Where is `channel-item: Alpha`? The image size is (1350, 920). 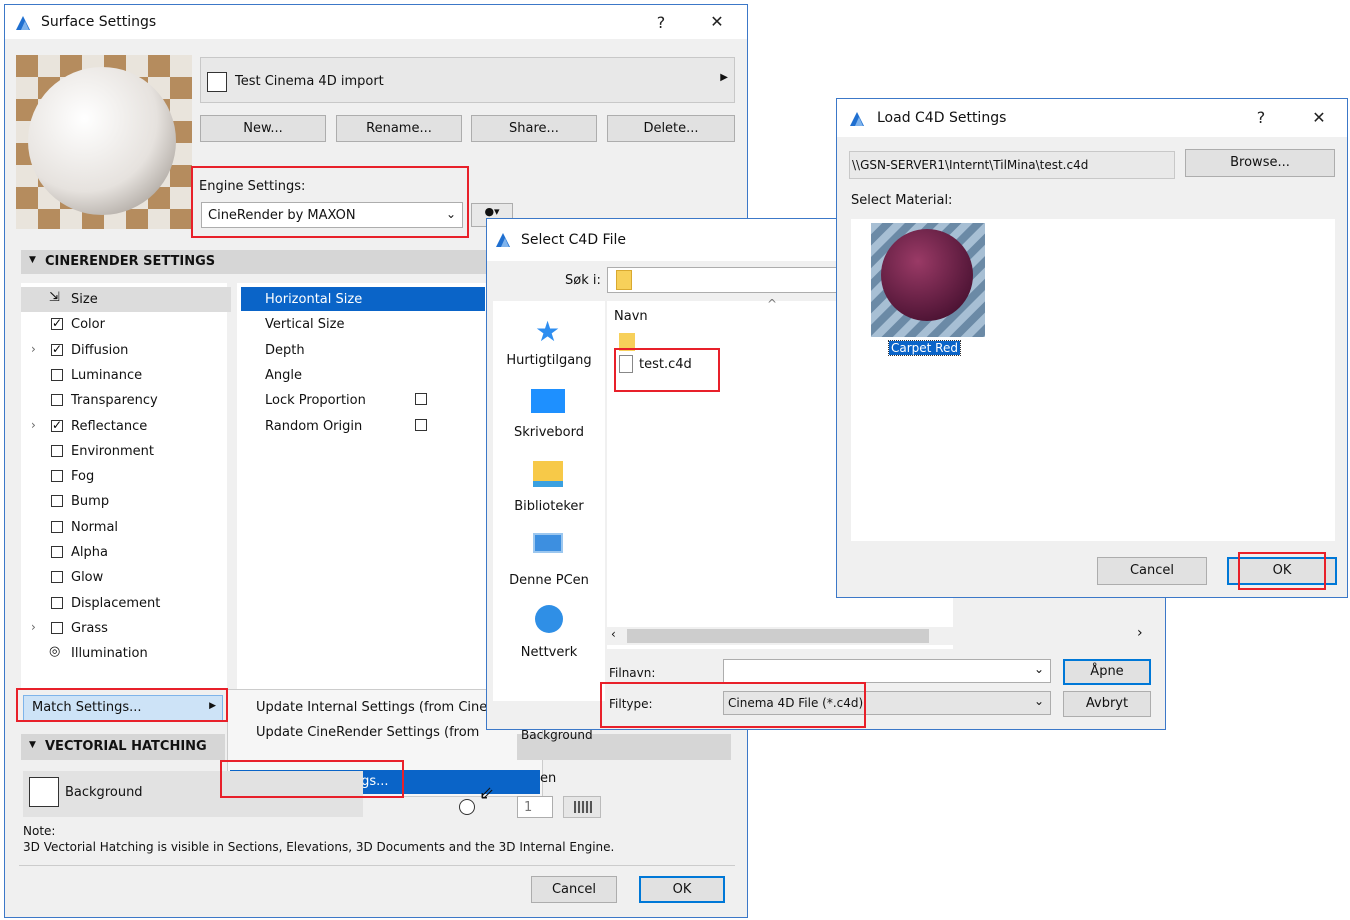
channel-item: Alpha is located at coordinates (126, 552).